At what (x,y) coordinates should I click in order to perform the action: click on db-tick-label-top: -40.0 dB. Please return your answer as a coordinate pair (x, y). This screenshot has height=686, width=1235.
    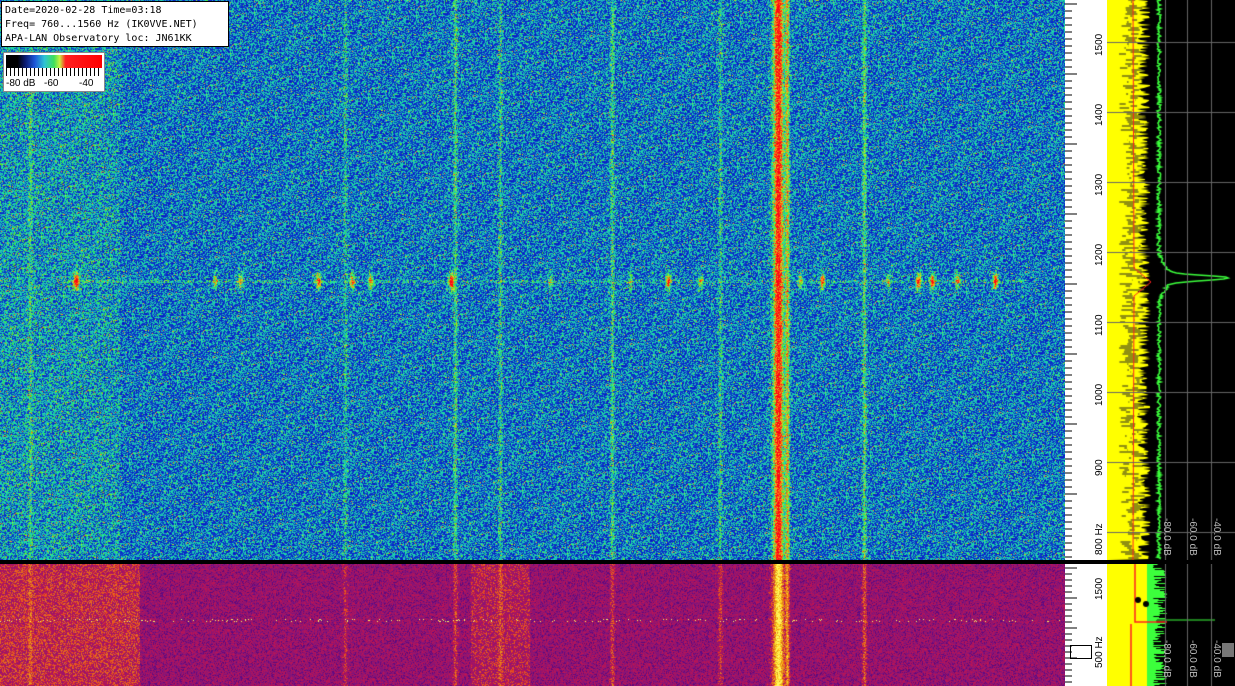
    Looking at the image, I should click on (1216, 537).